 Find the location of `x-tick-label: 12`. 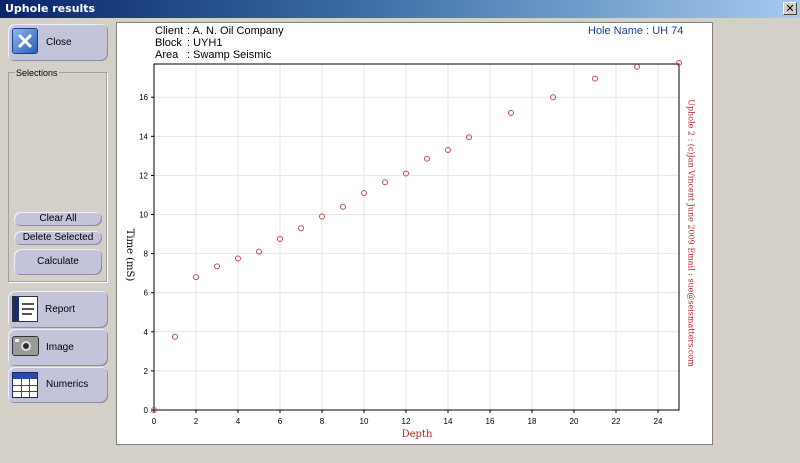

x-tick-label: 12 is located at coordinates (406, 421).